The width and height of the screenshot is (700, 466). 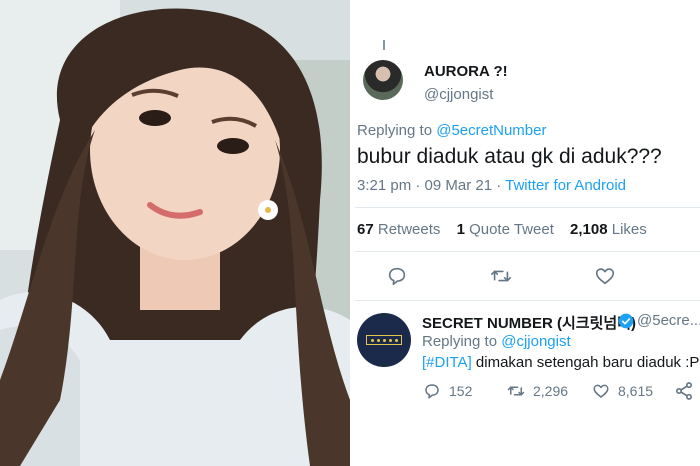 I want to click on reply-replying-to-line: Replying to @cjjongist, so click(x=496, y=341).